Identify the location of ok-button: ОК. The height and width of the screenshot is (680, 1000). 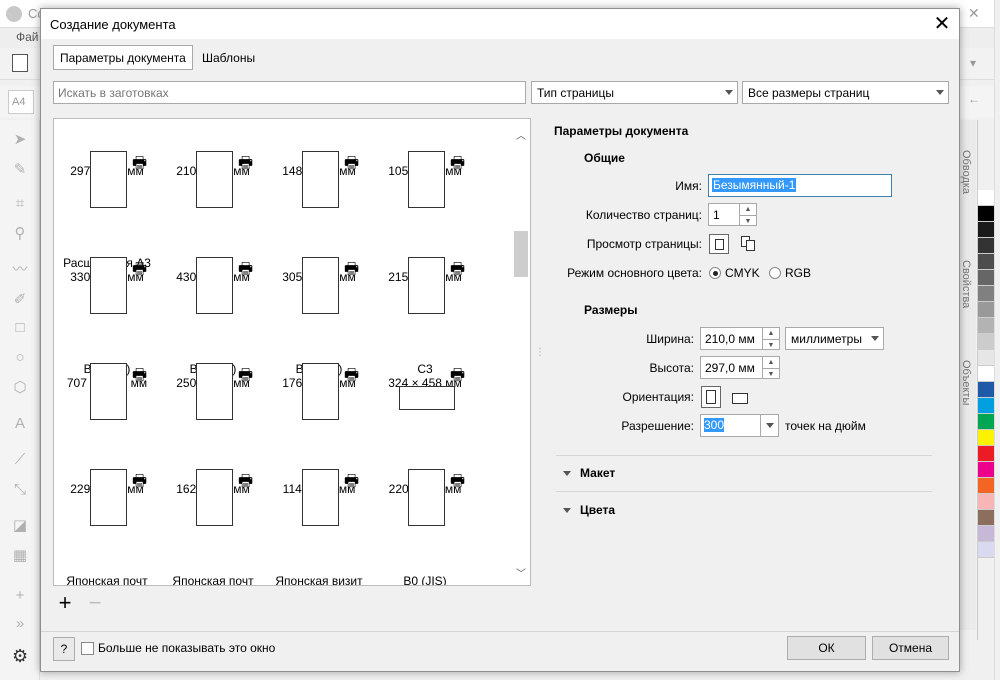
(826, 648).